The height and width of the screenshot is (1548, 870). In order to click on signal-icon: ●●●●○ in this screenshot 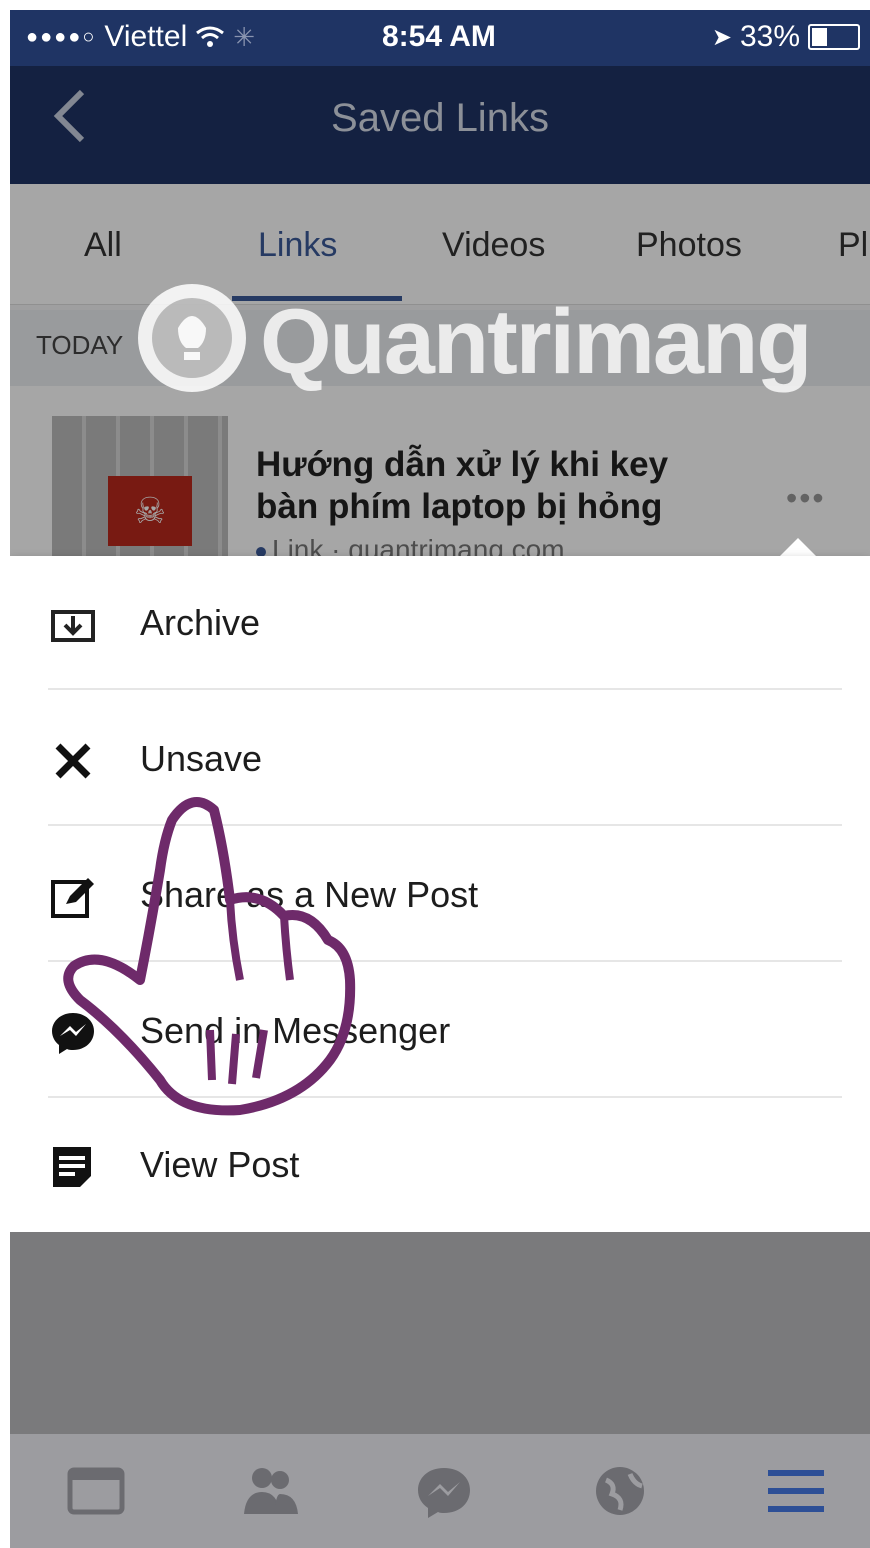, I will do `click(61, 36)`.